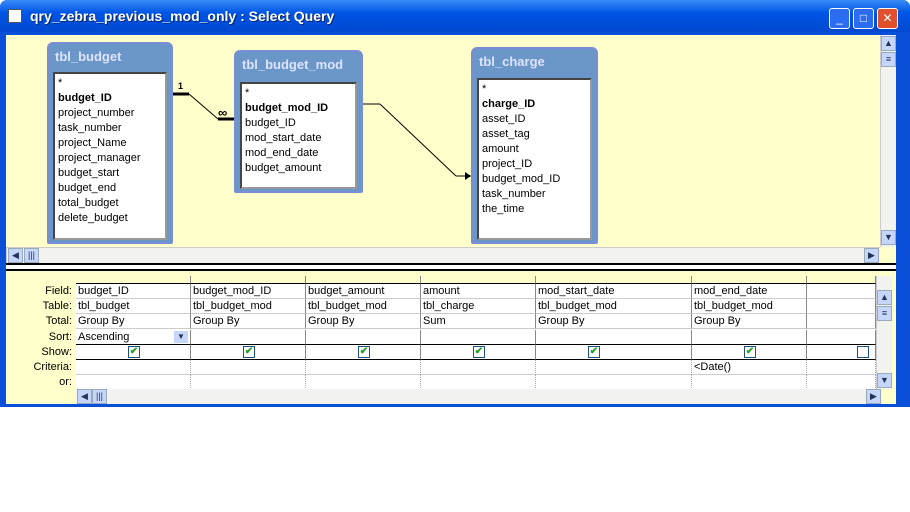  I want to click on grid-cell-field: mod_end_date, so click(749, 291).